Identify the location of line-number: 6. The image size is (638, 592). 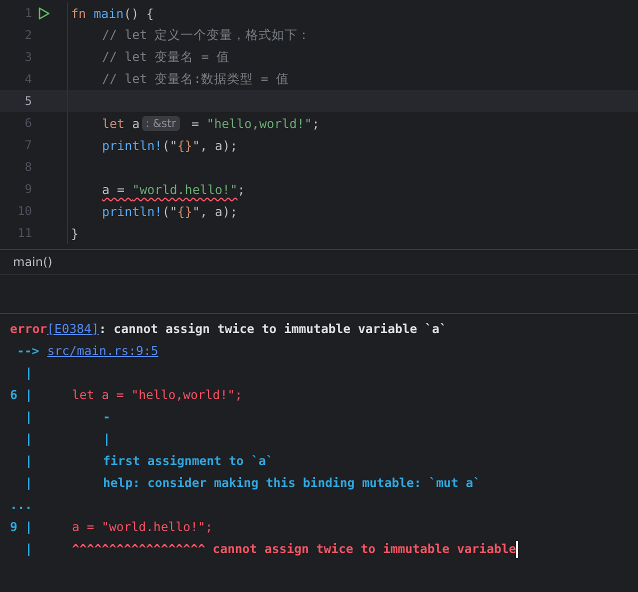
(14, 395).